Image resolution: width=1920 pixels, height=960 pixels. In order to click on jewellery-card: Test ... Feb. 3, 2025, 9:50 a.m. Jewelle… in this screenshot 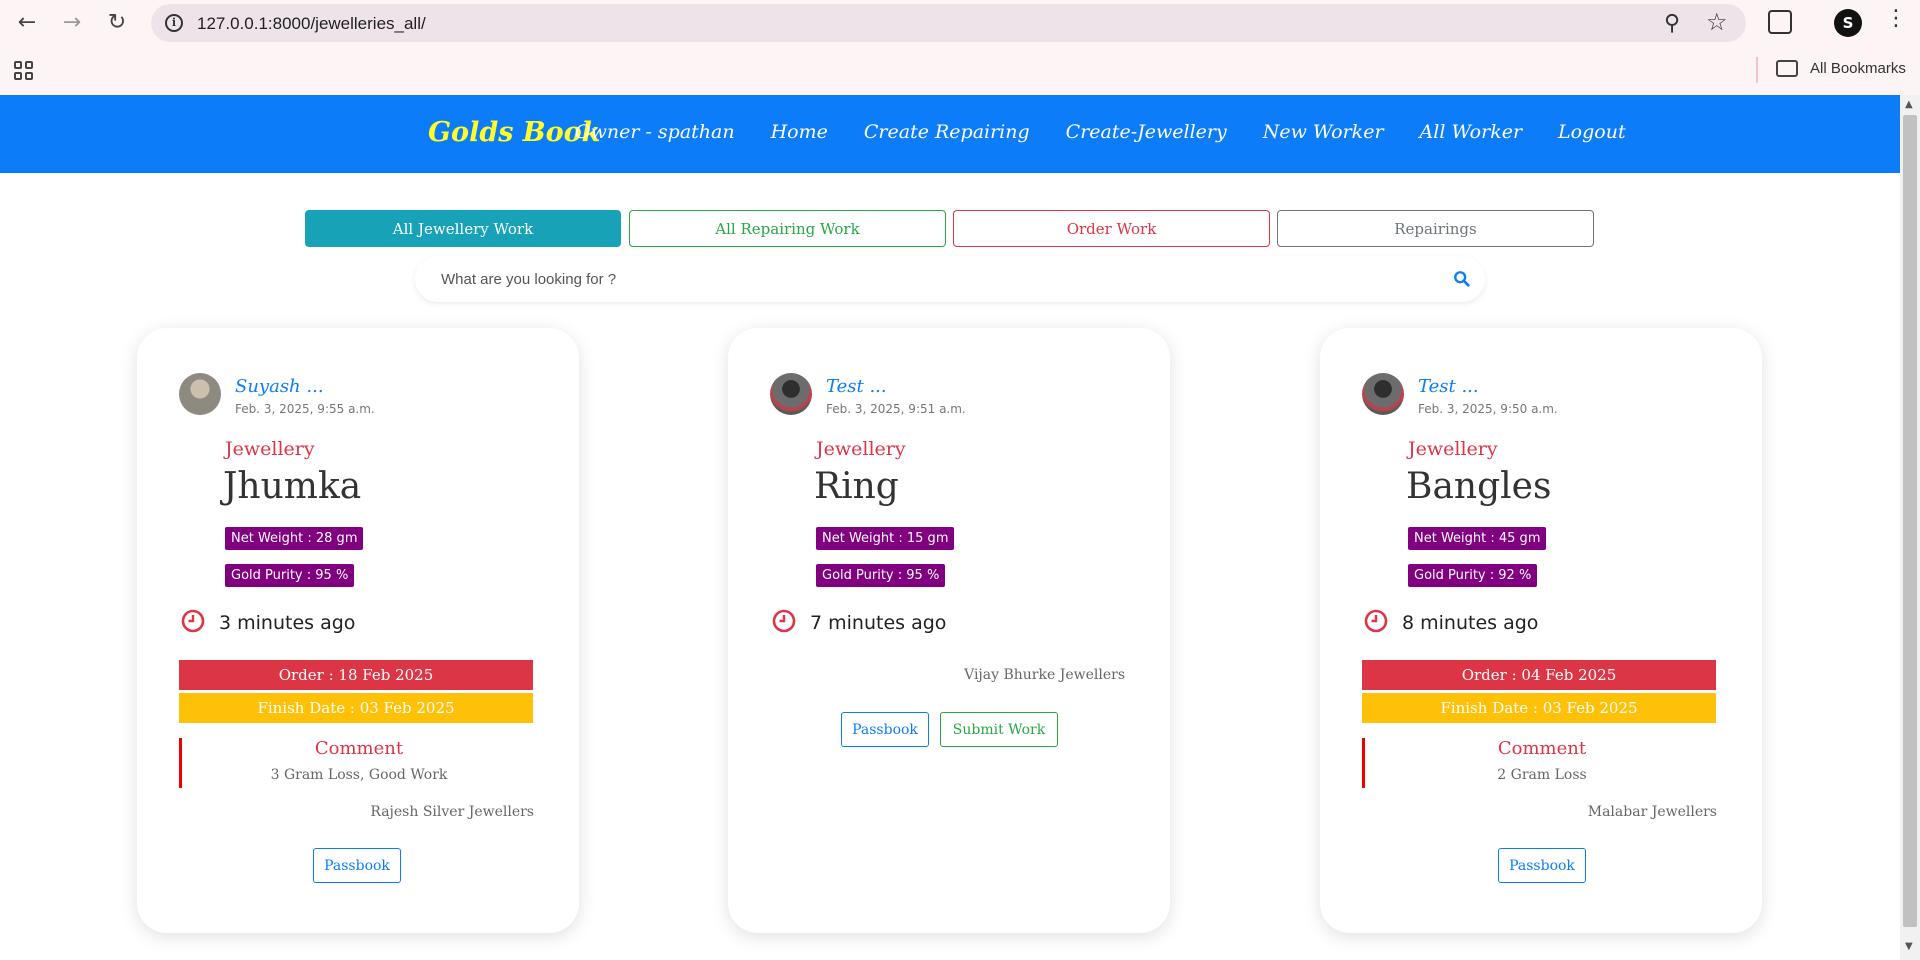, I will do `click(1541, 630)`.